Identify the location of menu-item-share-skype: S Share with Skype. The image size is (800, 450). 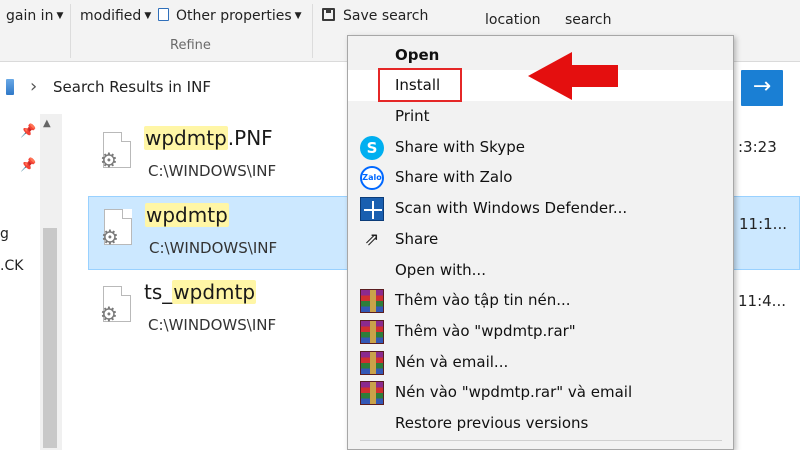
(540, 147).